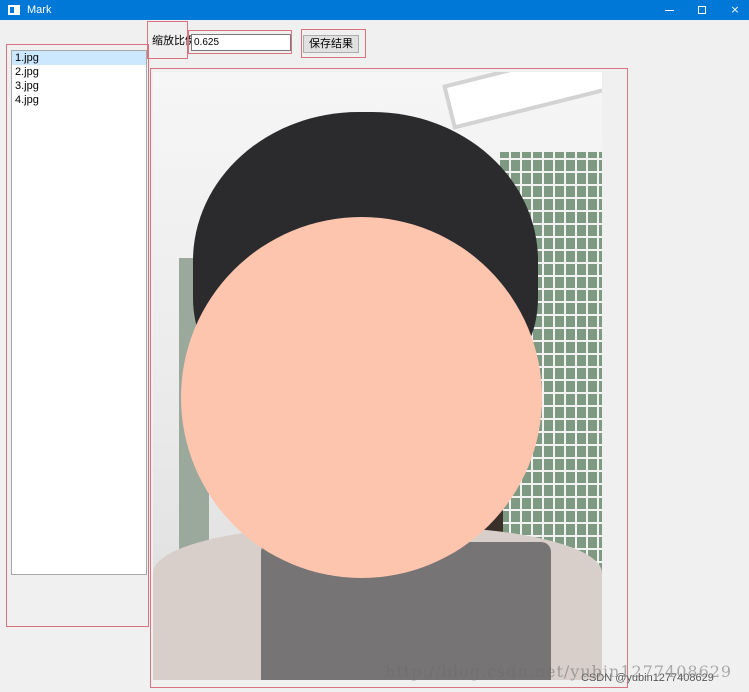 This screenshot has height=692, width=749. What do you see at coordinates (79, 100) in the screenshot?
I see `file-list-item: 4.jpg` at bounding box center [79, 100].